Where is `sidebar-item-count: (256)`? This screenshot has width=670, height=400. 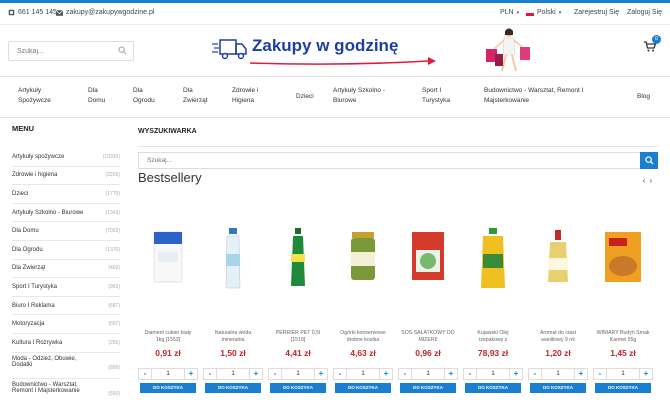 sidebar-item-count: (256) is located at coordinates (114, 342).